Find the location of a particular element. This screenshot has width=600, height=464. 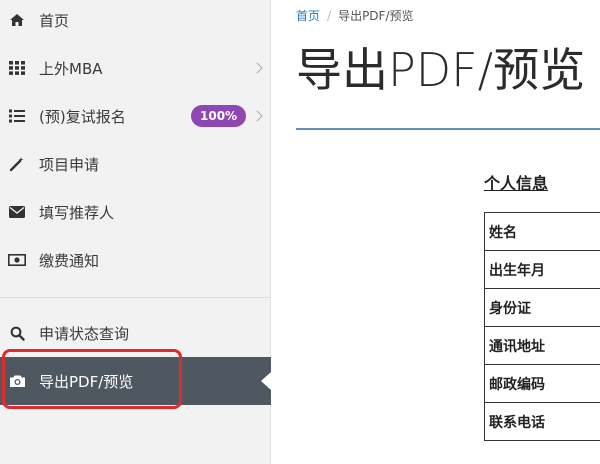

personal-info-table: 姓名 出生年月 身份证 通讯地址 邮政编码 联系电话 is located at coordinates (542, 326).